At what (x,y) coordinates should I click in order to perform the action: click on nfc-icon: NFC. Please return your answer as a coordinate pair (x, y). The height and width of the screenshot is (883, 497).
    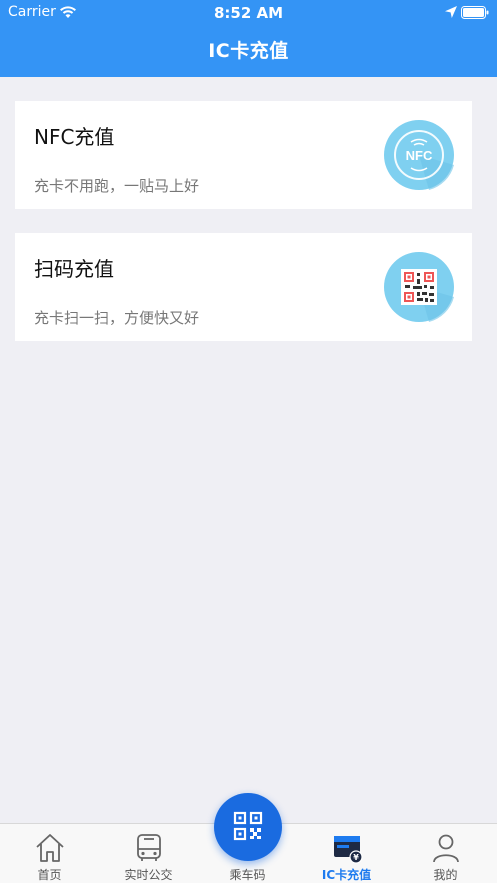
    Looking at the image, I should click on (419, 155).